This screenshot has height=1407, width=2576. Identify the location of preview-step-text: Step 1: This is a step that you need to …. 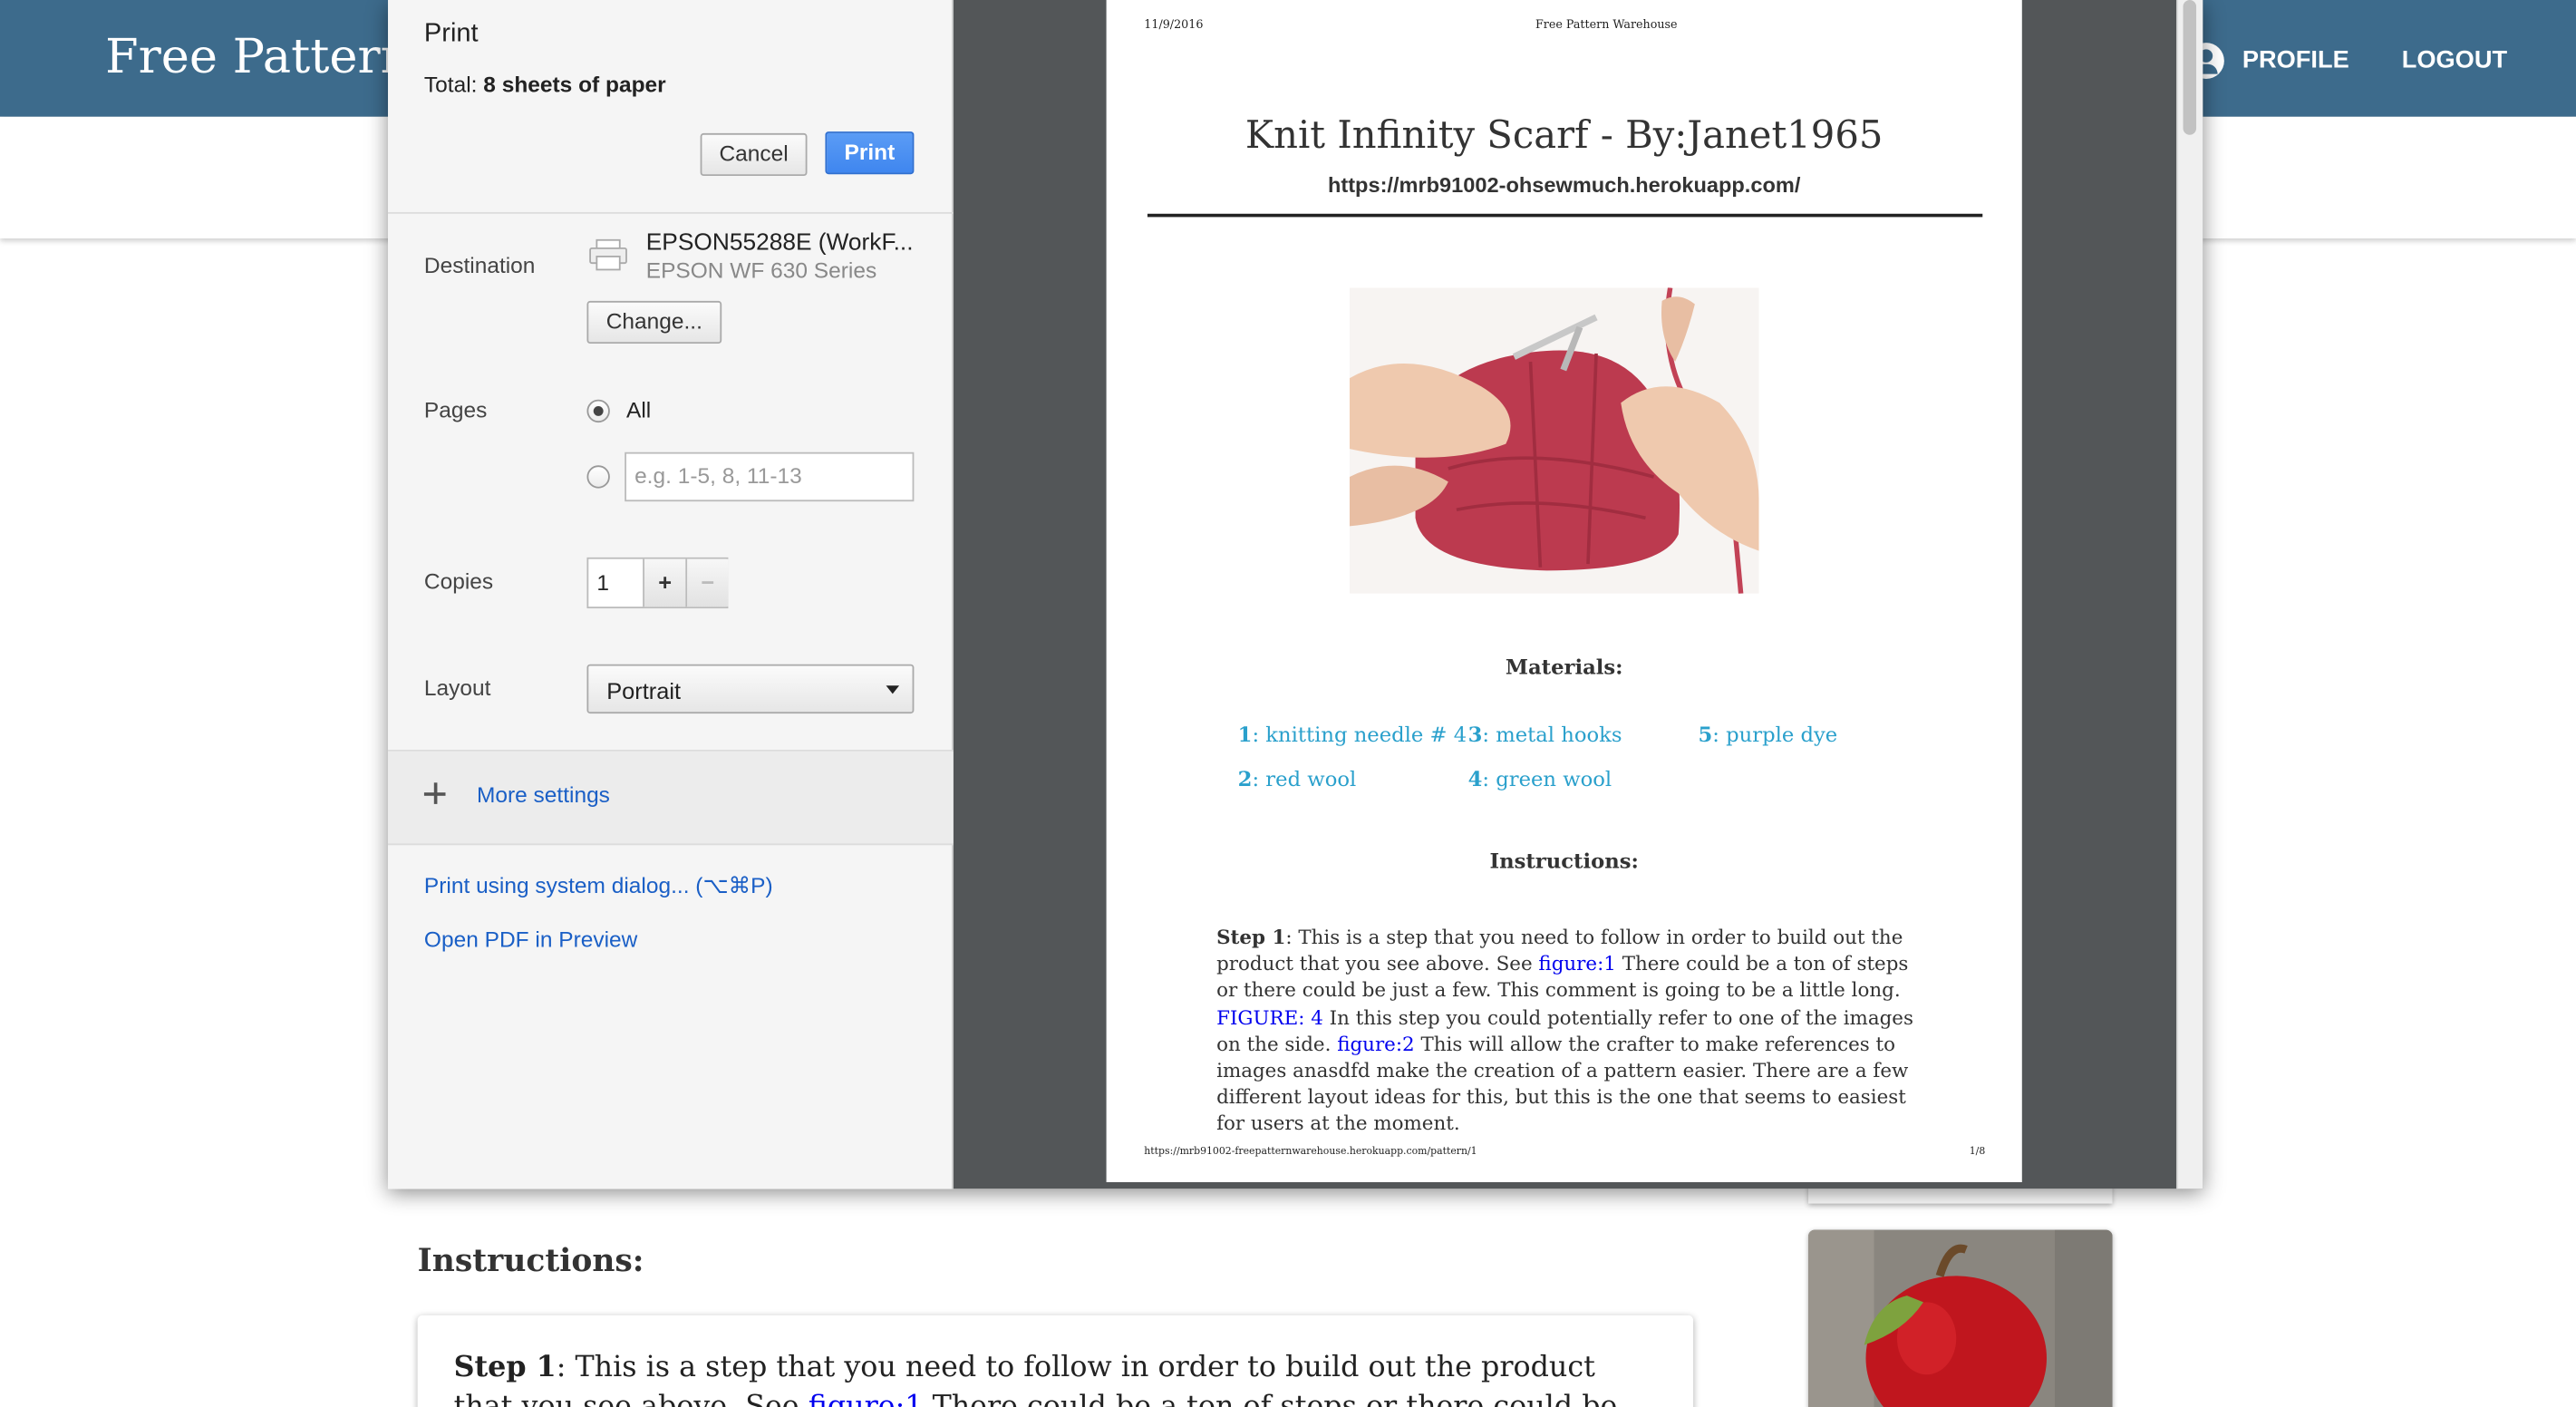
(1564, 1031).